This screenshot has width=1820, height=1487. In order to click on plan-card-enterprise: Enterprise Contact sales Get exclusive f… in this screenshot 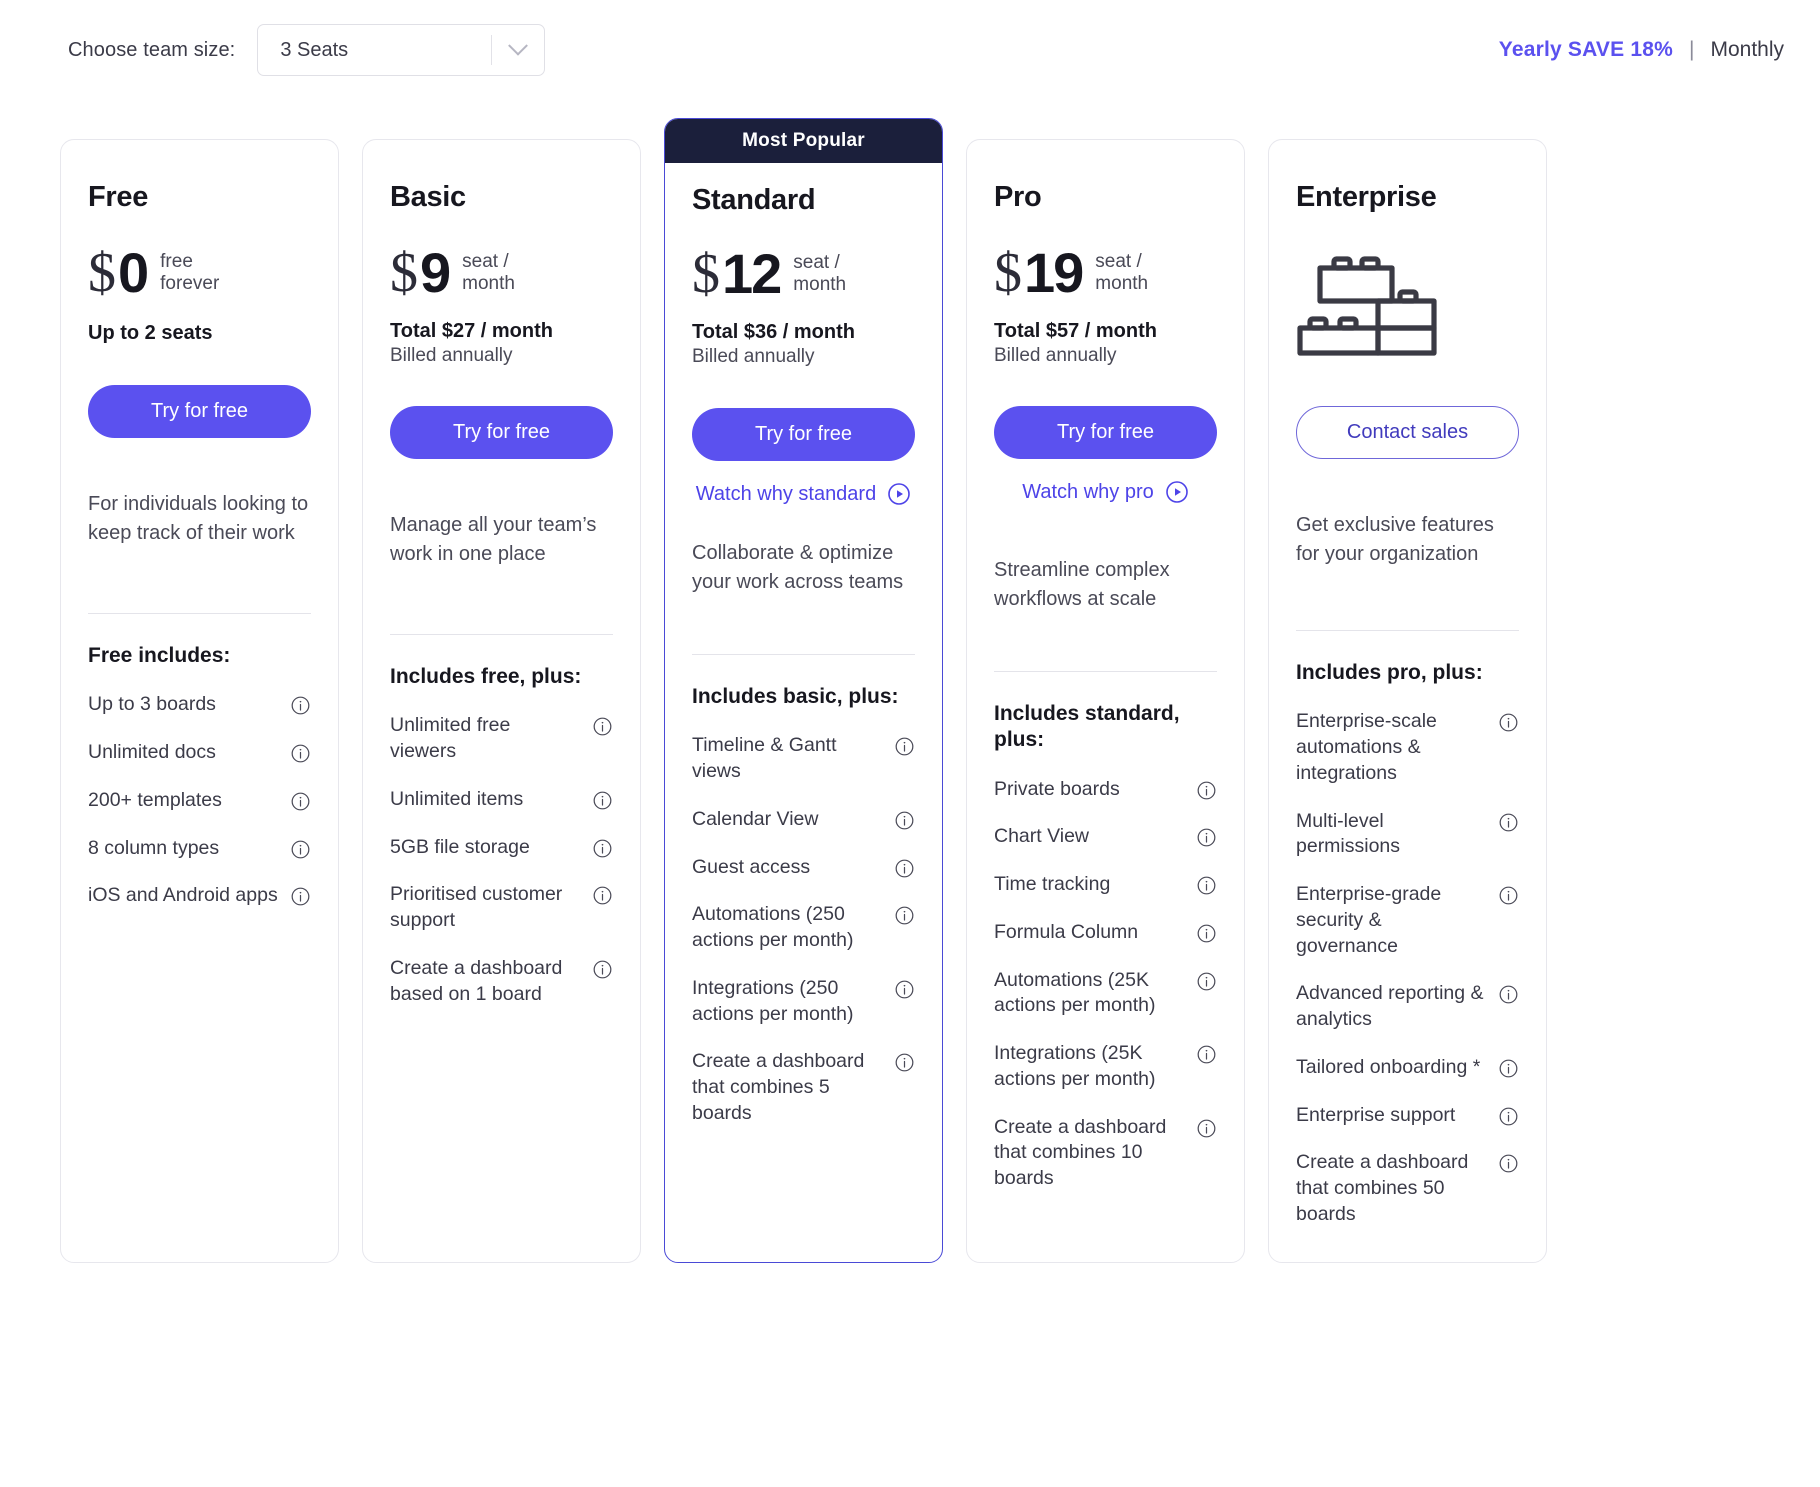, I will do `click(1407, 701)`.